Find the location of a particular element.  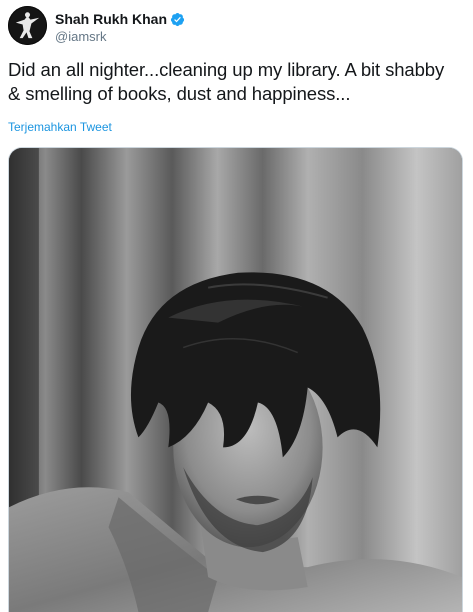

avatar is located at coordinates (27, 25).